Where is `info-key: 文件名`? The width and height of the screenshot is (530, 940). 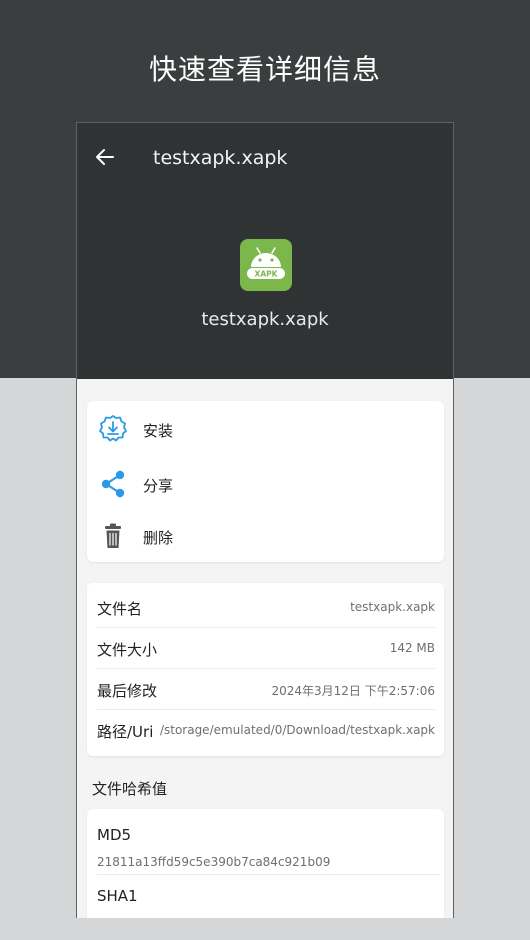 info-key: 文件名 is located at coordinates (120, 609).